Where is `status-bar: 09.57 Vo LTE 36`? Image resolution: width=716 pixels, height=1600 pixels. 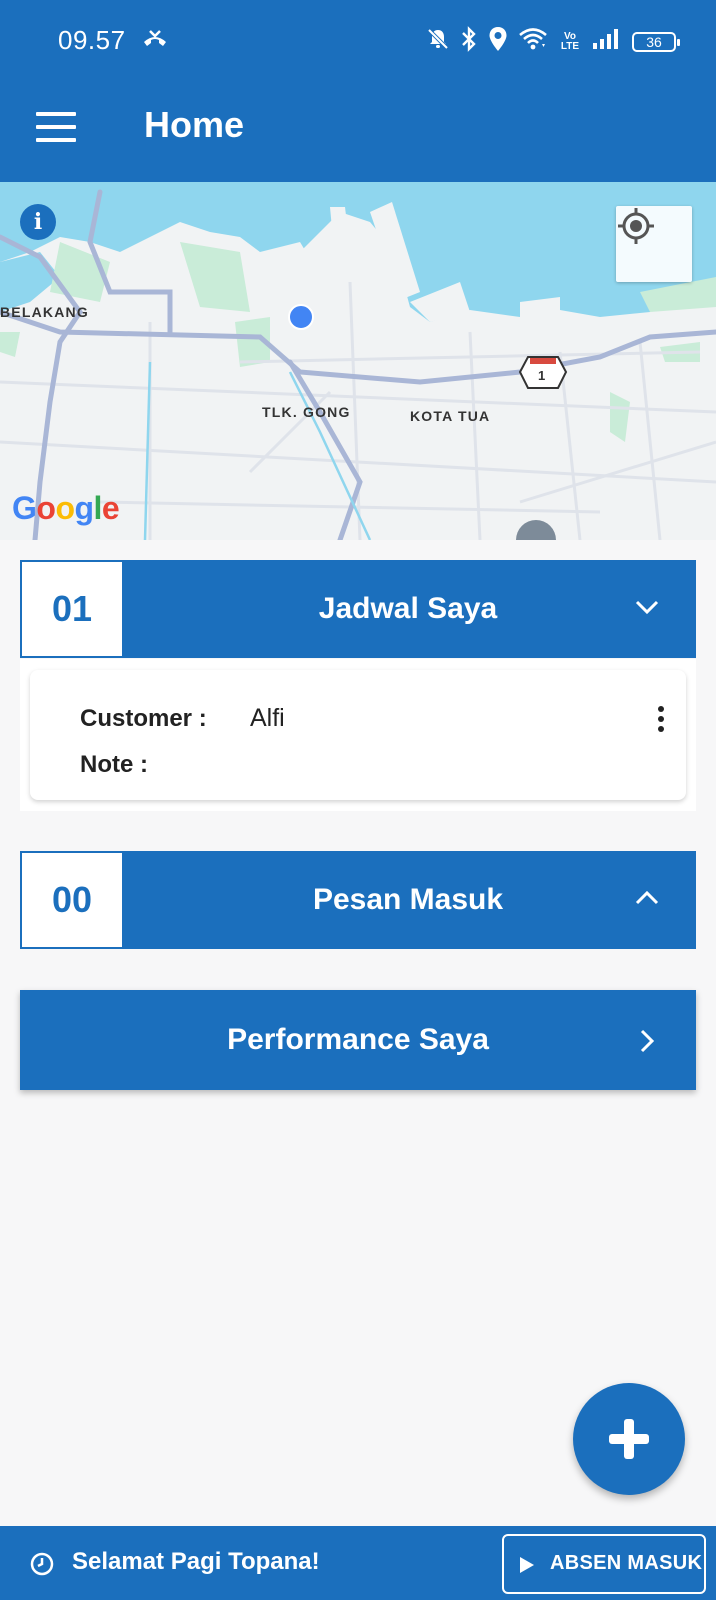 status-bar: 09.57 Vo LTE 36 is located at coordinates (358, 40).